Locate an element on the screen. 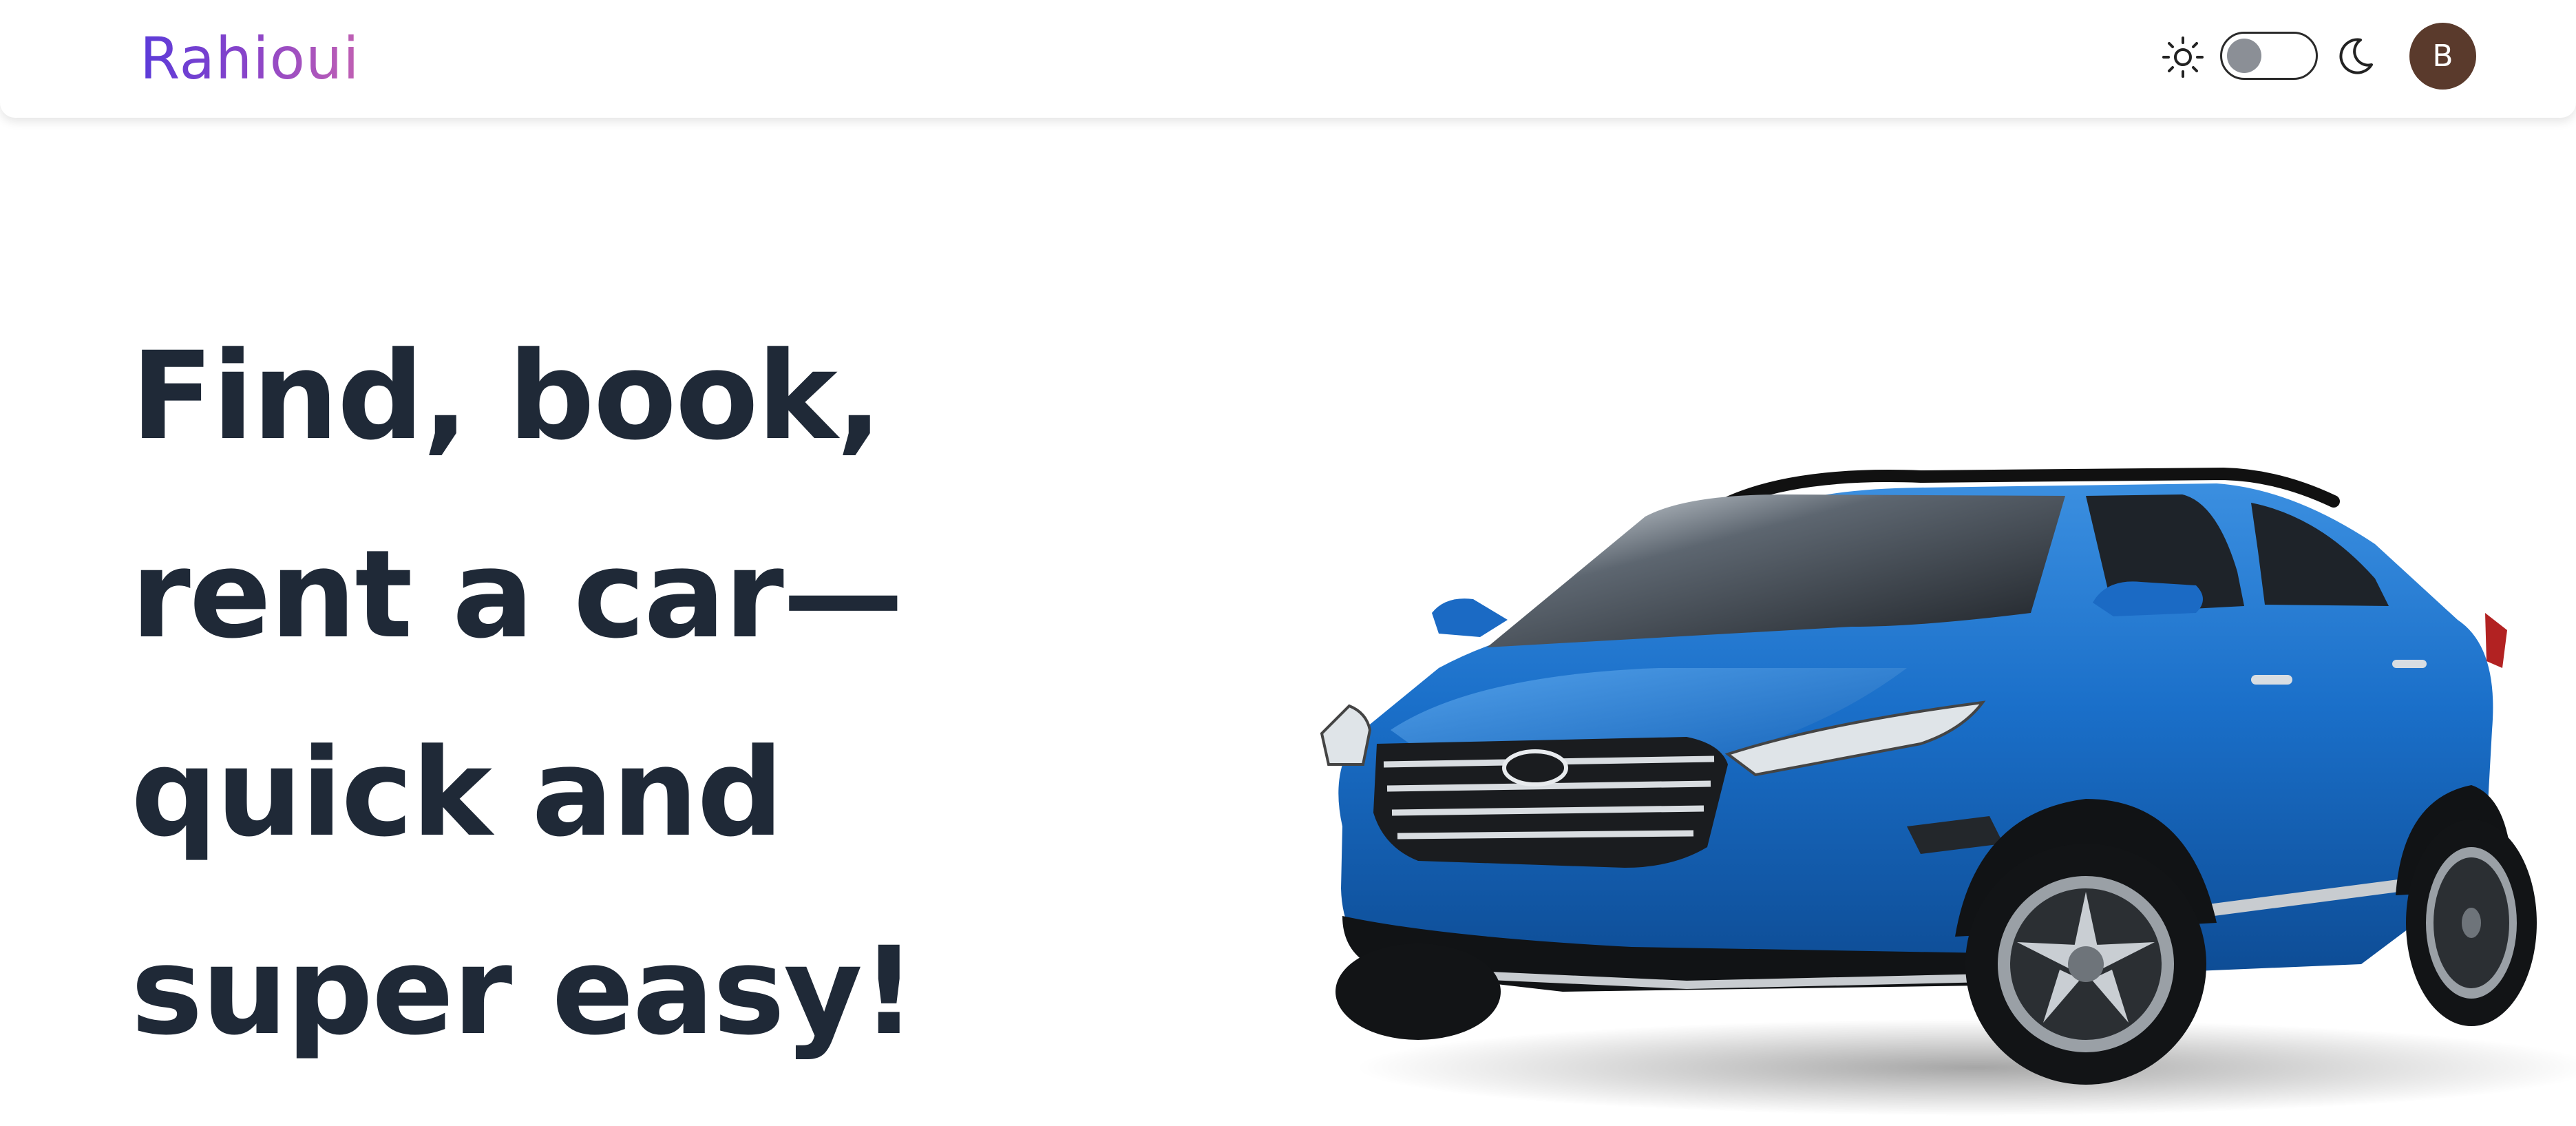  user-avatar: B is located at coordinates (2443, 56).